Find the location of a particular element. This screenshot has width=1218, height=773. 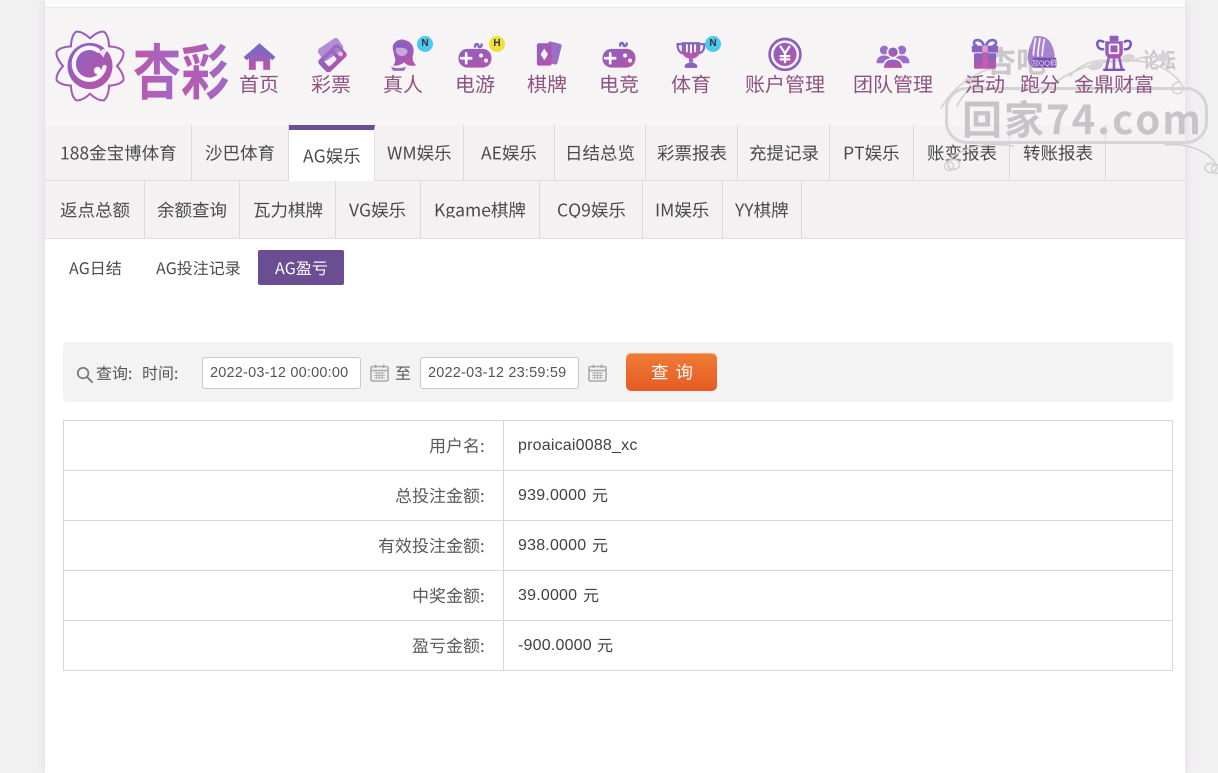

svg-text: 加QQ群 is located at coordinates (1044, 62).